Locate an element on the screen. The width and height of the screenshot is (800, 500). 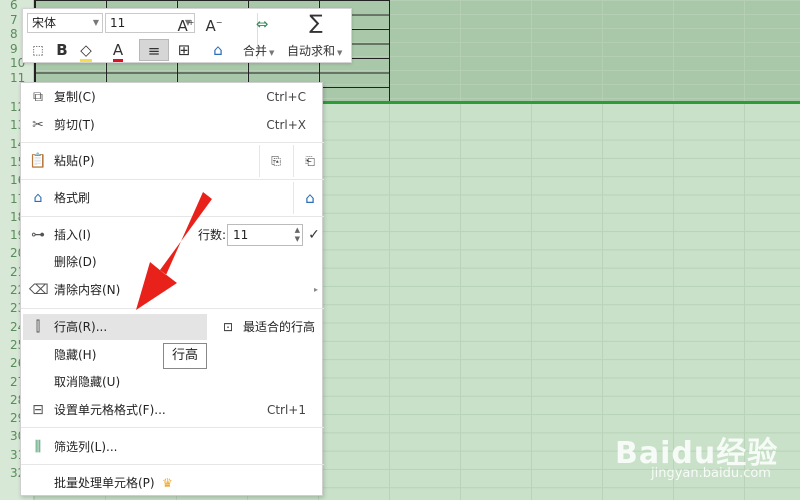
menu-item-delete: 删除(D) is located at coordinates (172, 262).